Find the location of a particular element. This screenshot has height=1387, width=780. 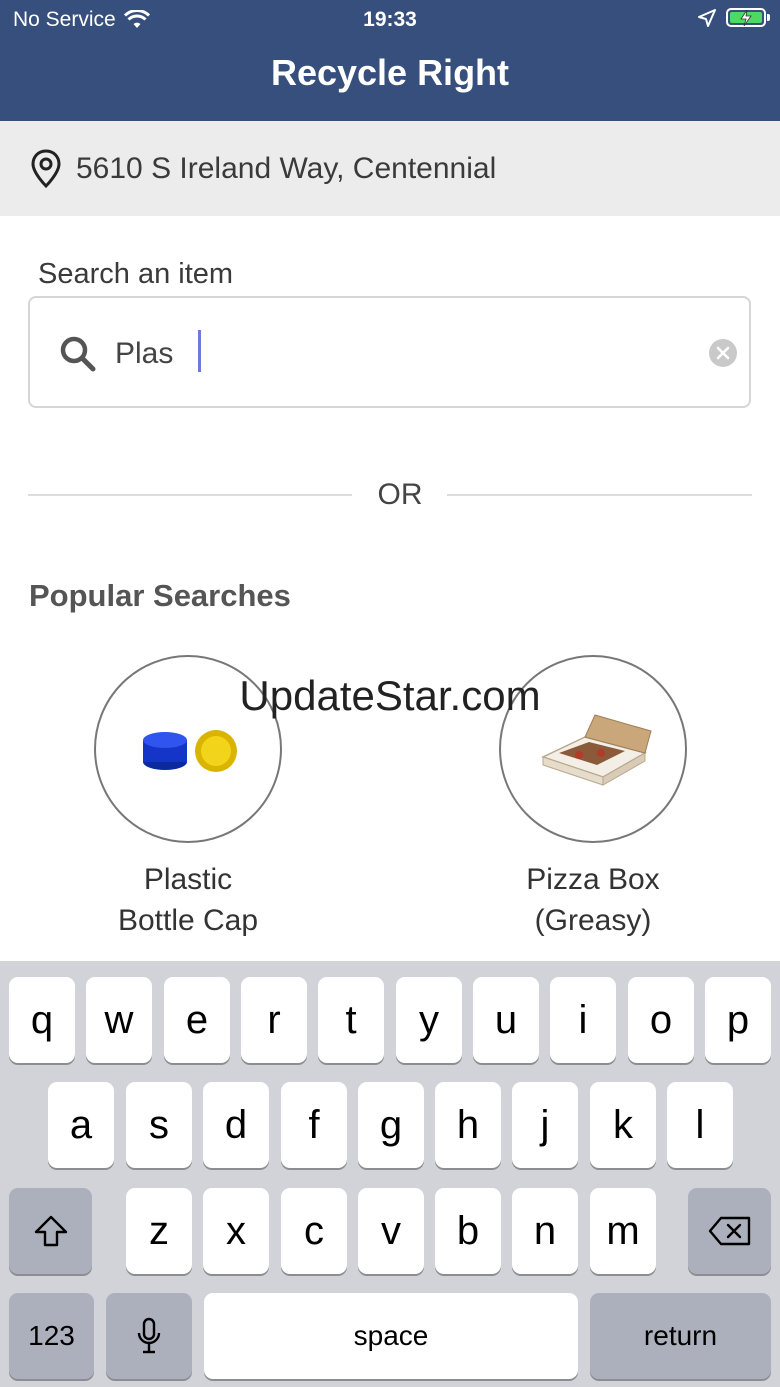

pizza-box-icon is located at coordinates (596, 750).